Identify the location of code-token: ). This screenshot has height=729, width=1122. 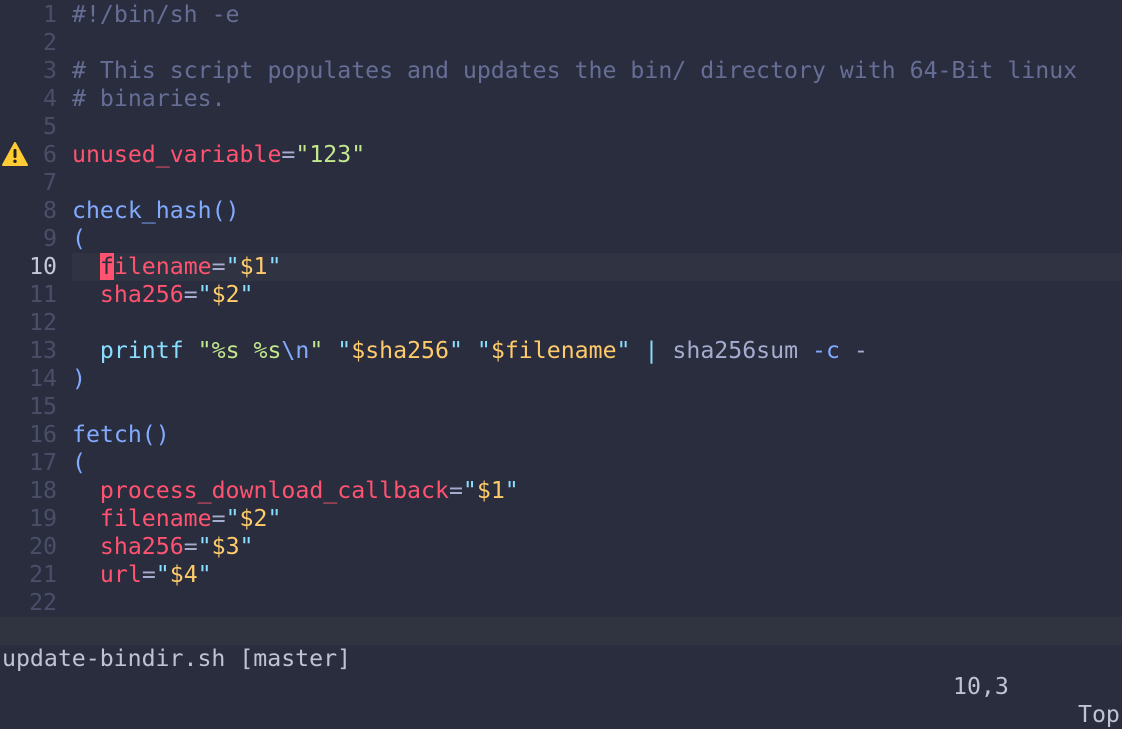
(79, 378).